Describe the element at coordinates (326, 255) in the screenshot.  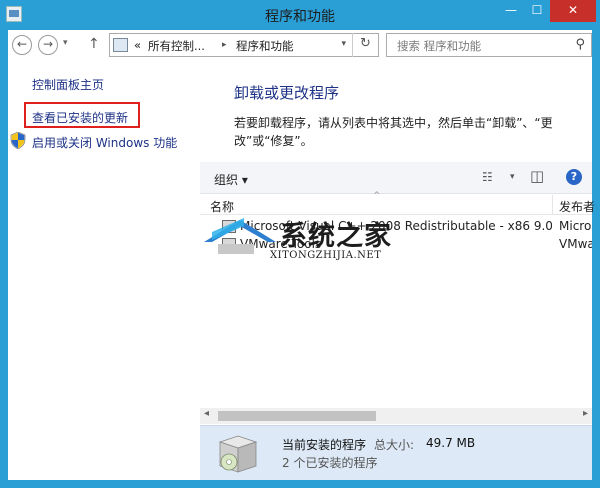
I see `watermark-url: XITONGZHIJIA.NET` at that location.